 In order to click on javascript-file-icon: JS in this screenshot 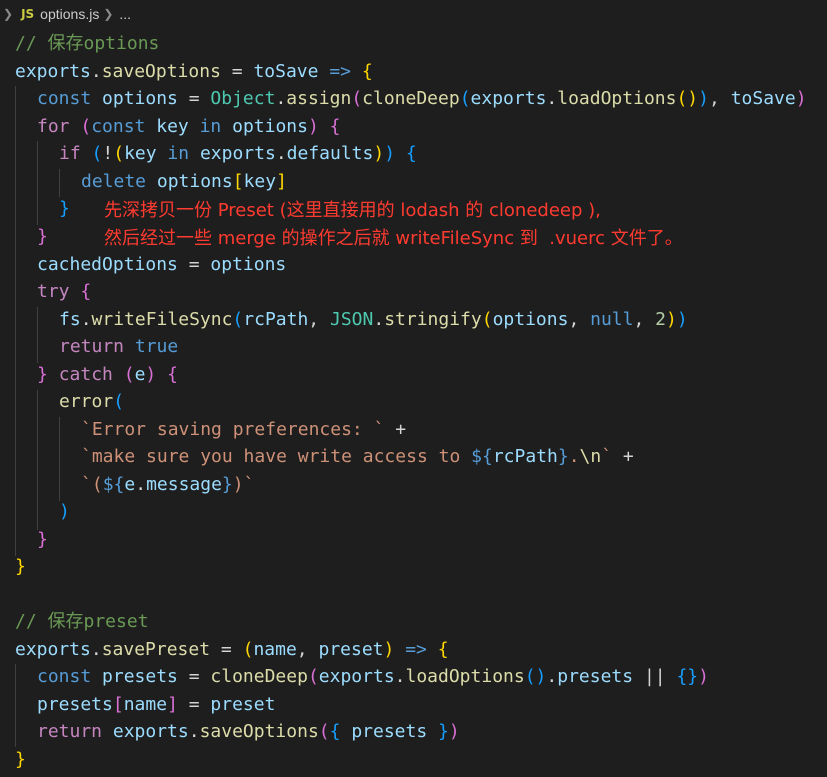, I will do `click(28, 14)`.